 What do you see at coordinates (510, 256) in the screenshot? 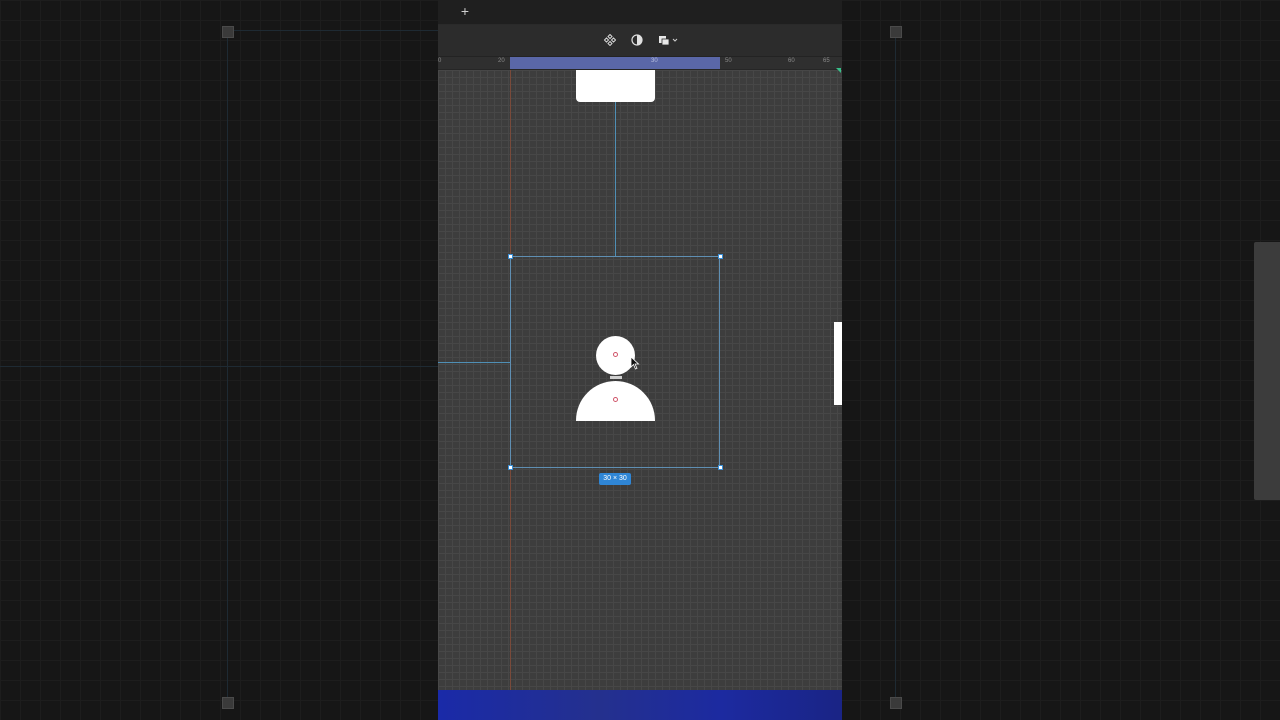
I see `resize-handle-top-left` at bounding box center [510, 256].